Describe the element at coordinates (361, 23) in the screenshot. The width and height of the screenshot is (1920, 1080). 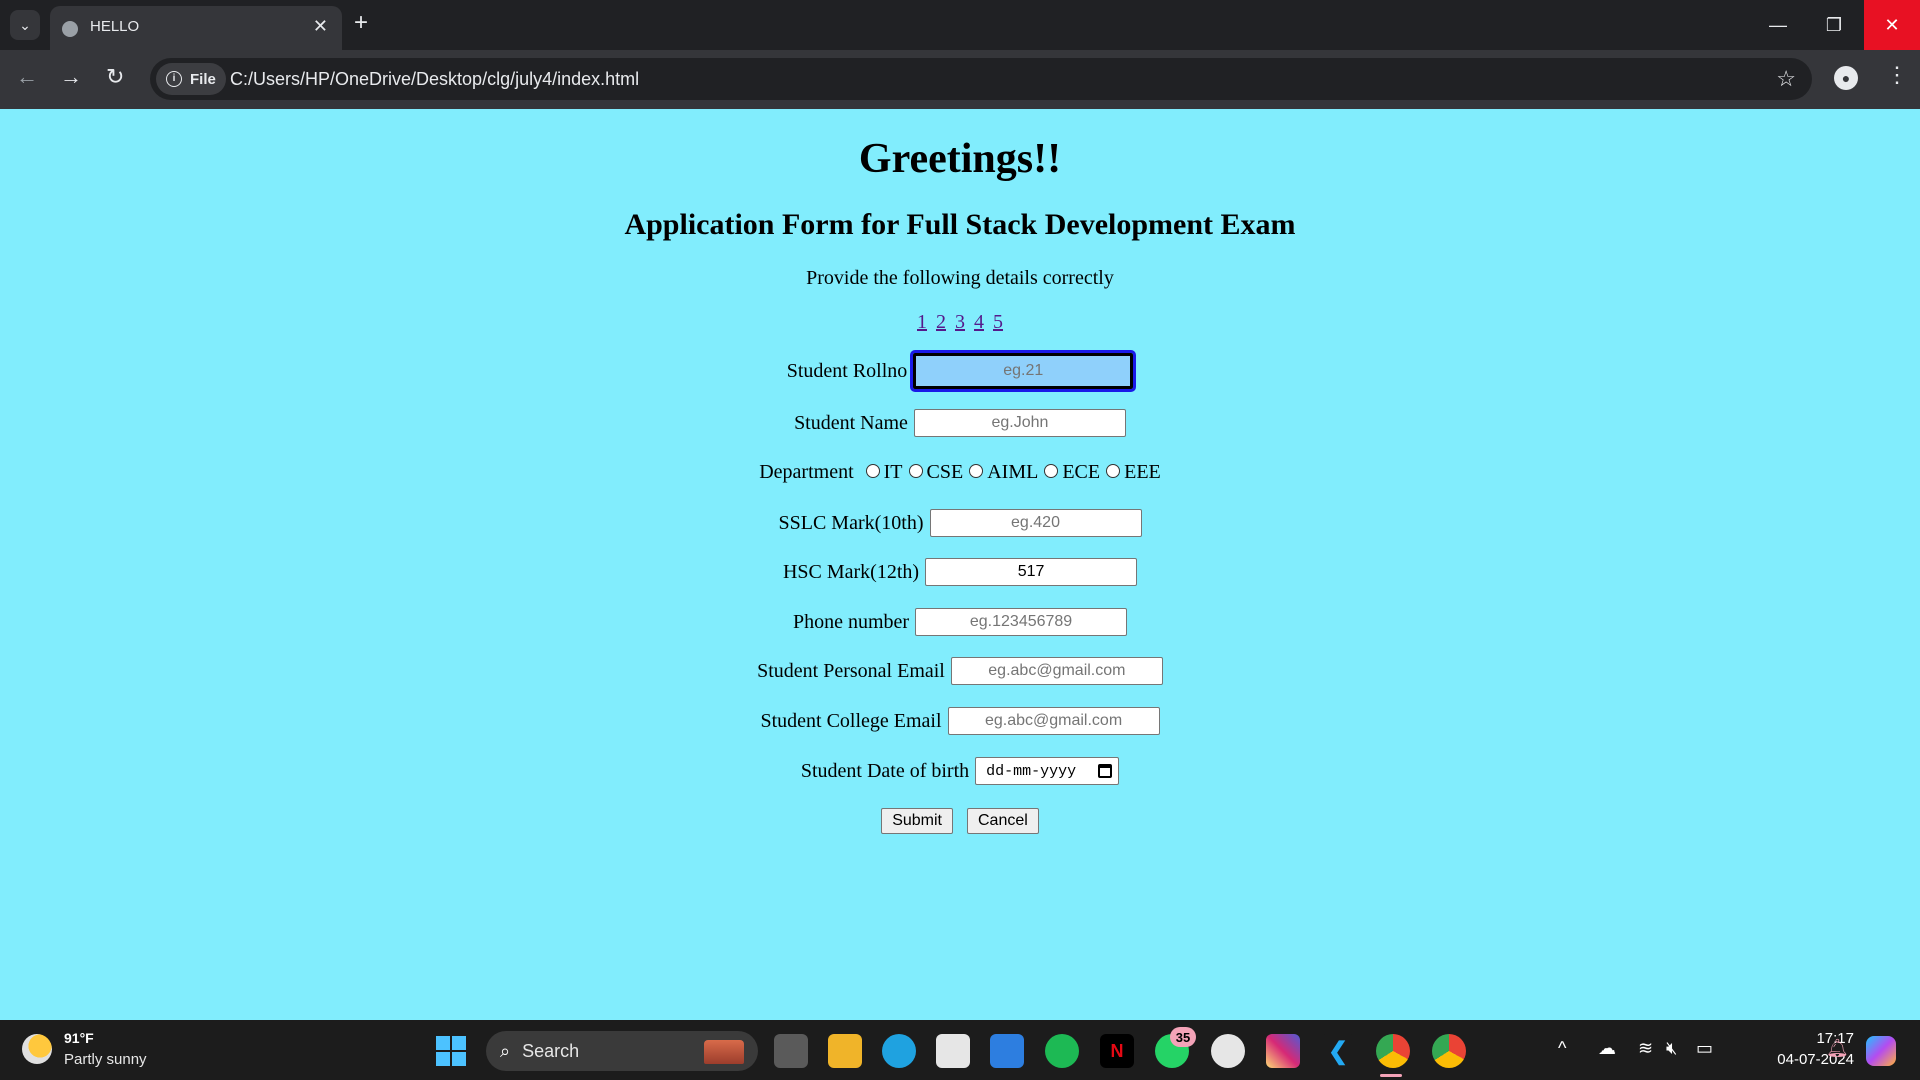
I see `new-tab-plus-icon: +` at that location.